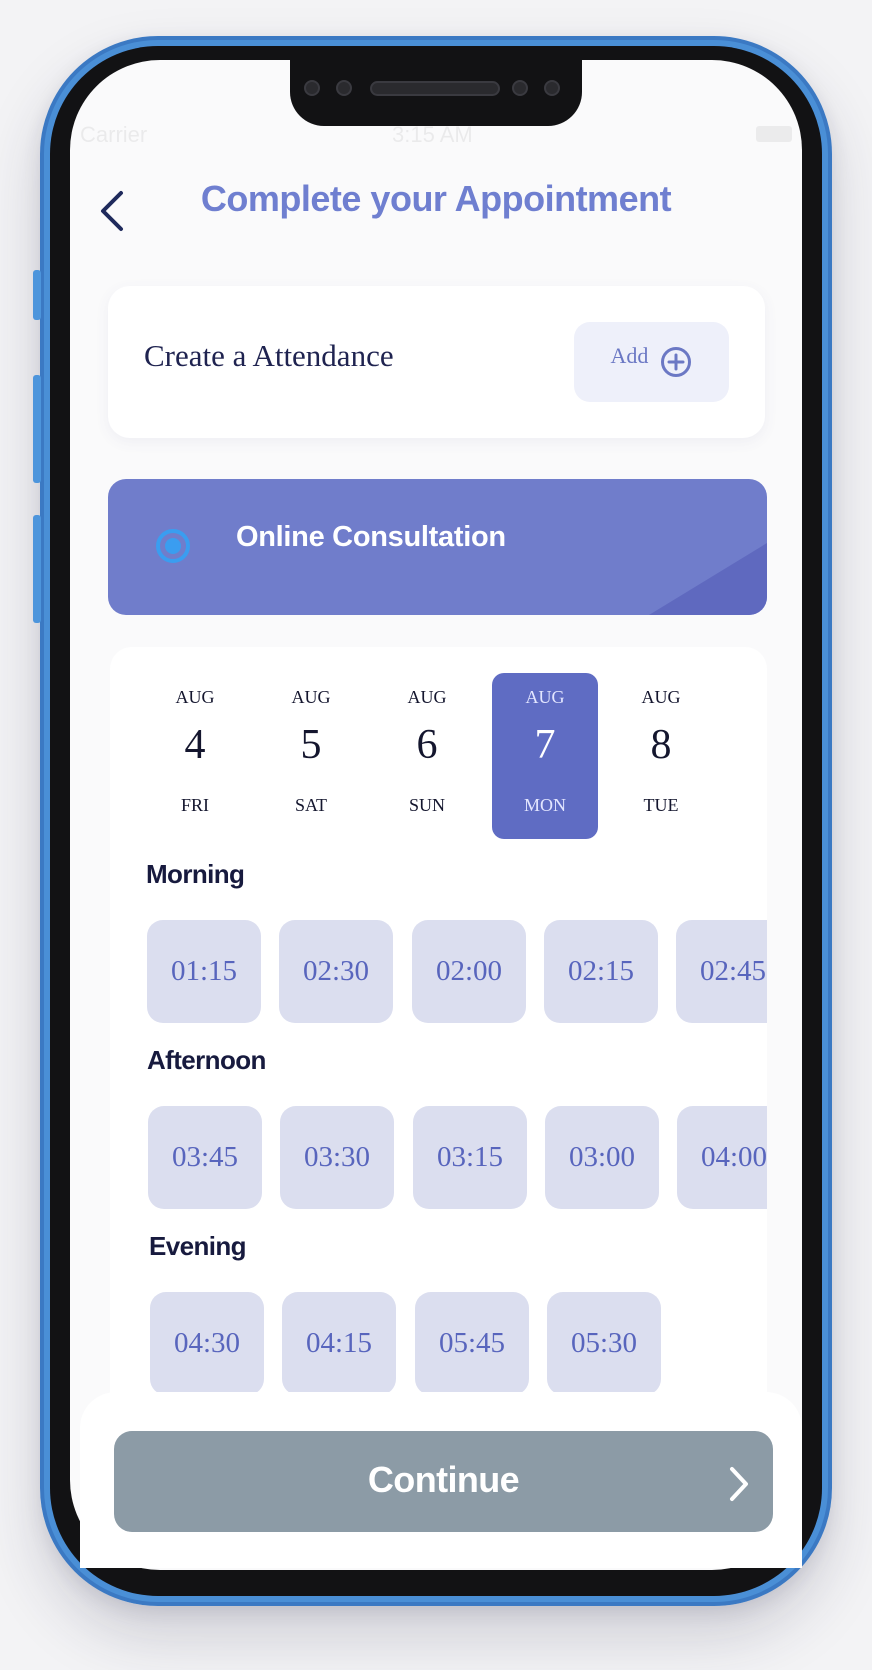 The height and width of the screenshot is (1670, 872). I want to click on time-slot: 02:00, so click(469, 971).